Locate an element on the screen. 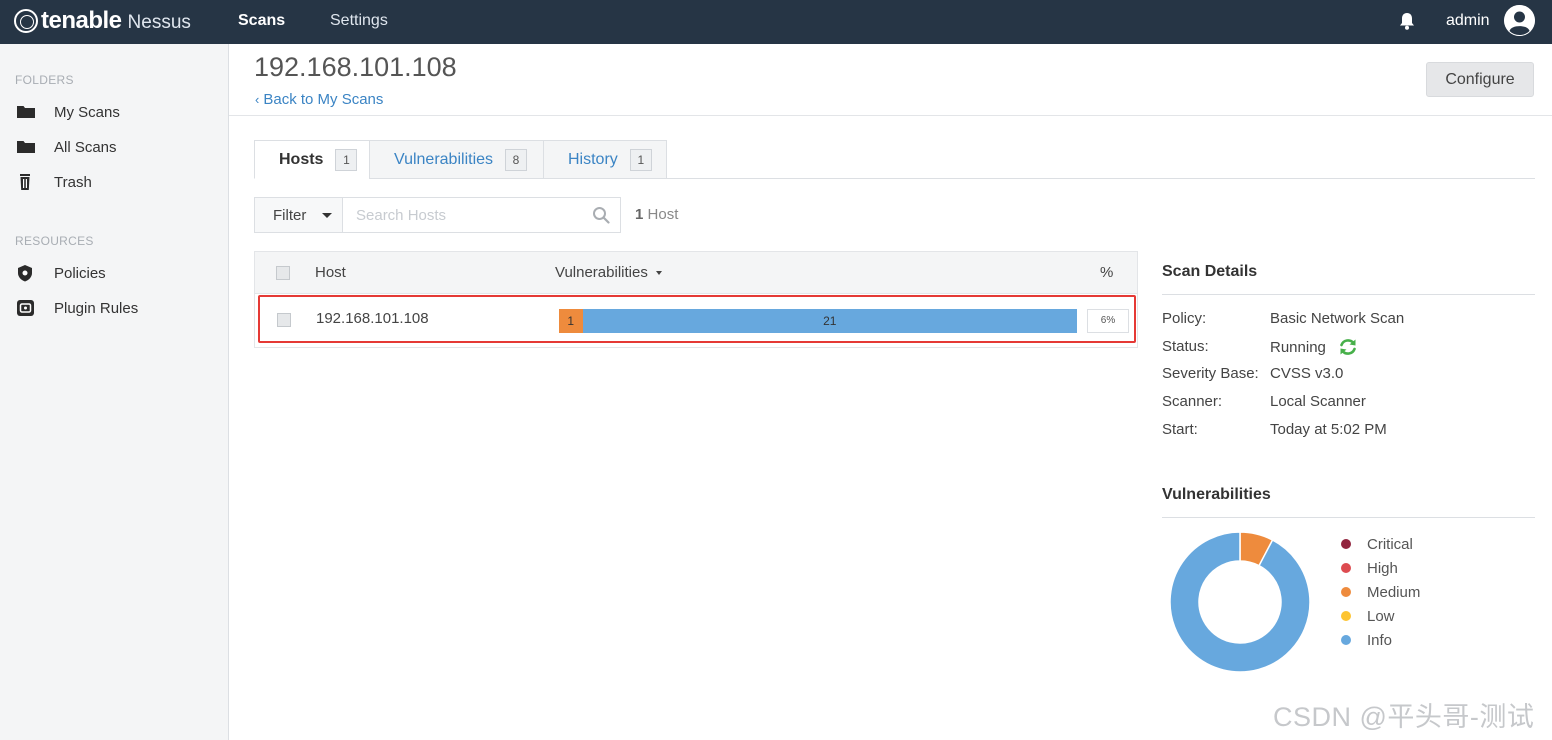 This screenshot has width=1552, height=740. tab-count-badge: 8 is located at coordinates (516, 159).